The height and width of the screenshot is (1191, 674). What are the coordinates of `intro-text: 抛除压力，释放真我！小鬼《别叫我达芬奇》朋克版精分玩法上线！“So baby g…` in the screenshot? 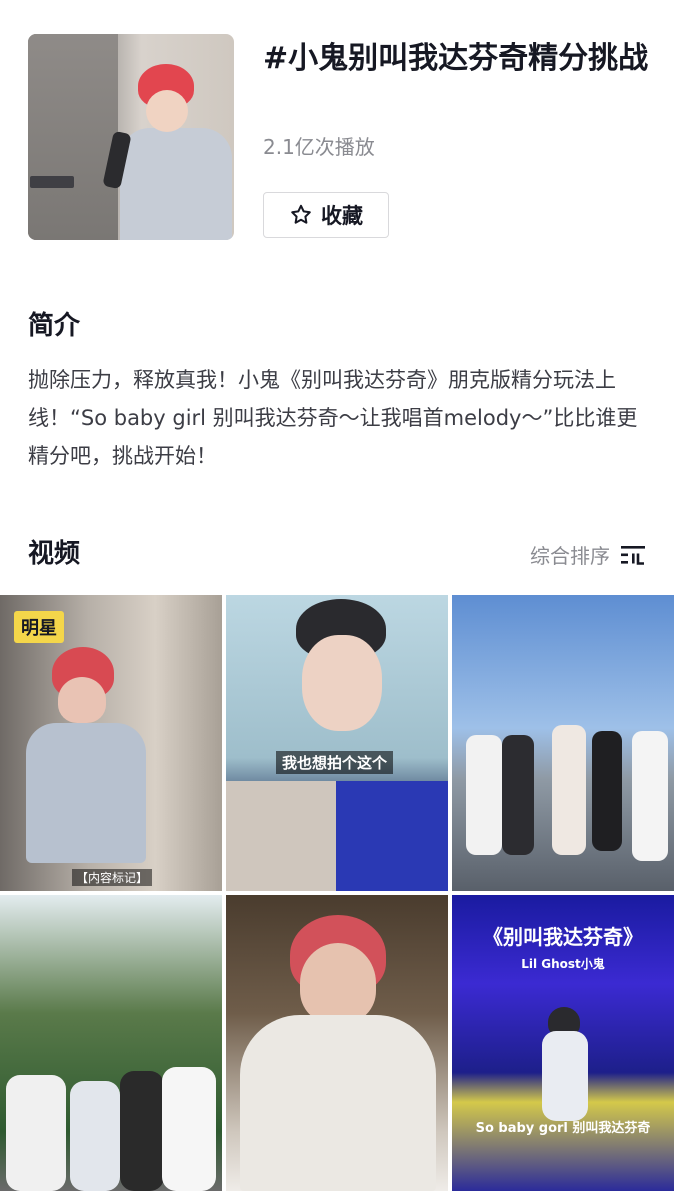 It's located at (333, 418).